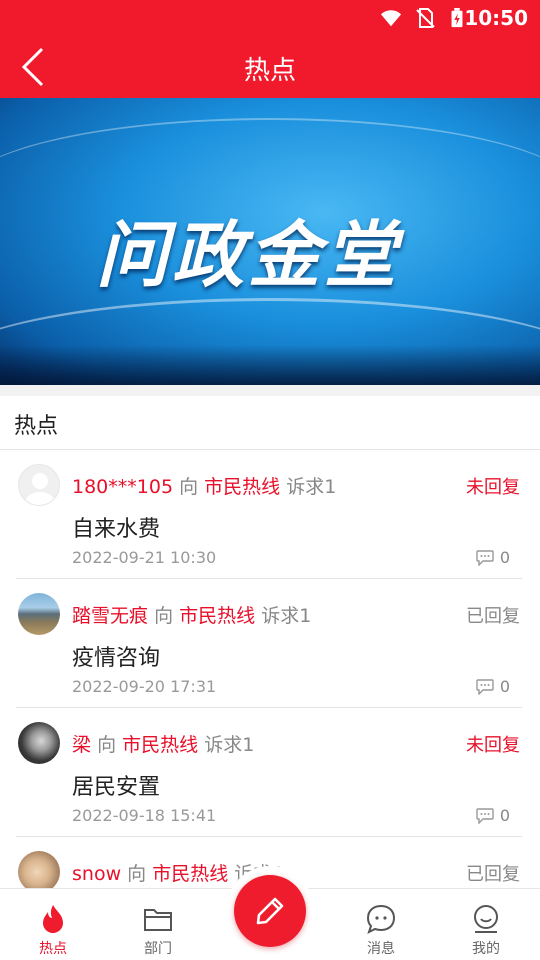 This screenshot has width=540, height=960. What do you see at coordinates (486, 919) in the screenshot?
I see `user-face-icon` at bounding box center [486, 919].